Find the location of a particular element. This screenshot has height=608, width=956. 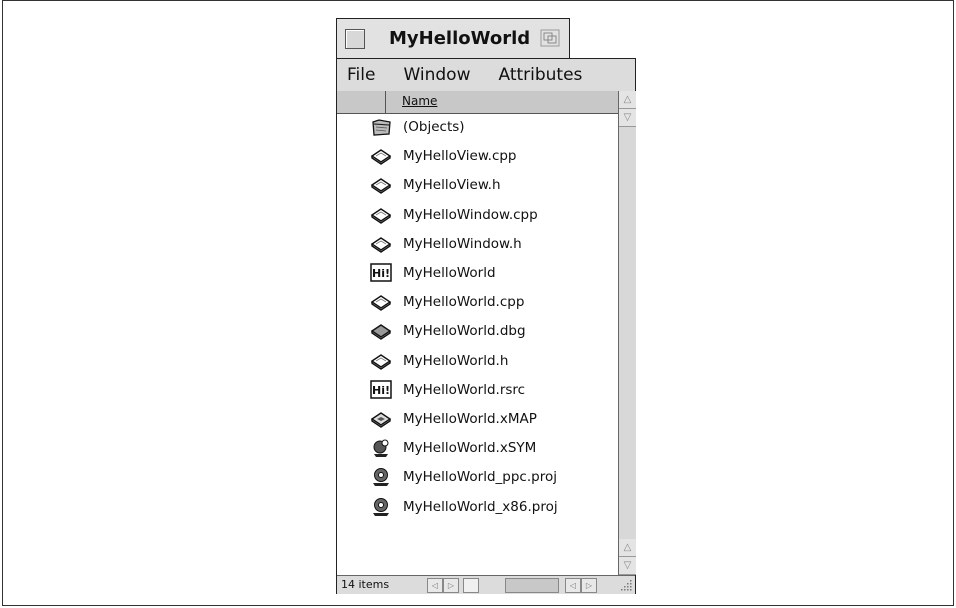

list-item: MyHelloWorld.cpp is located at coordinates (477, 302).